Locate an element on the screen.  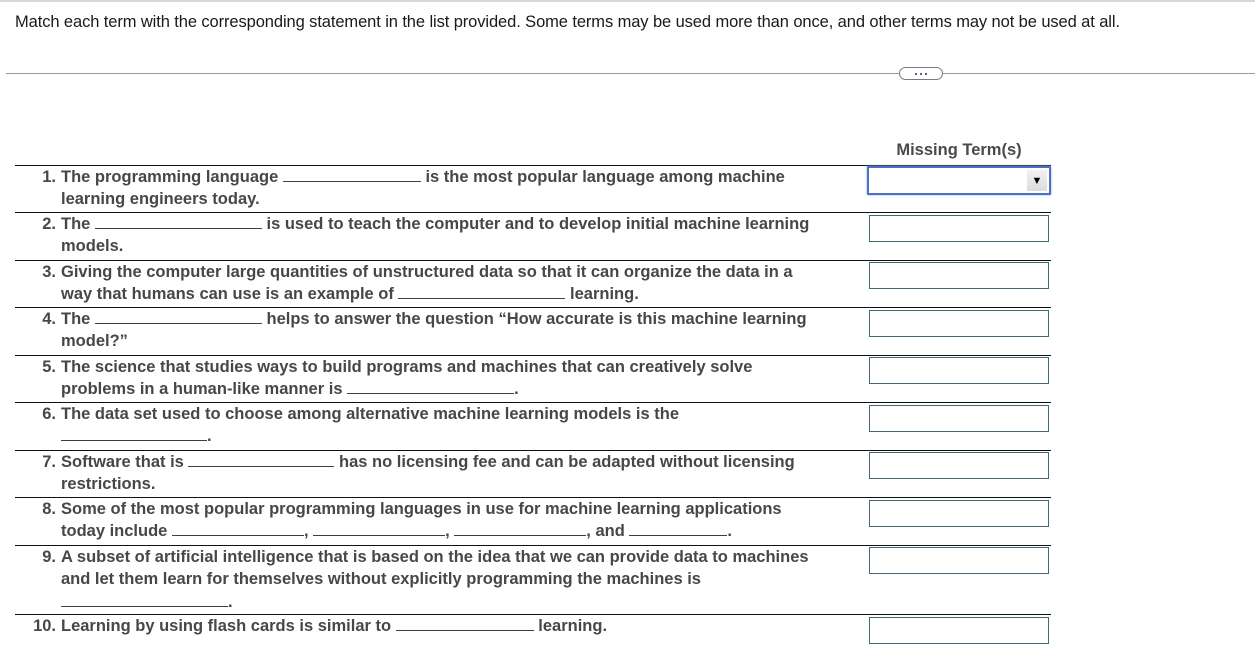
question-text-line: learning engineers today. is located at coordinates (458, 200).